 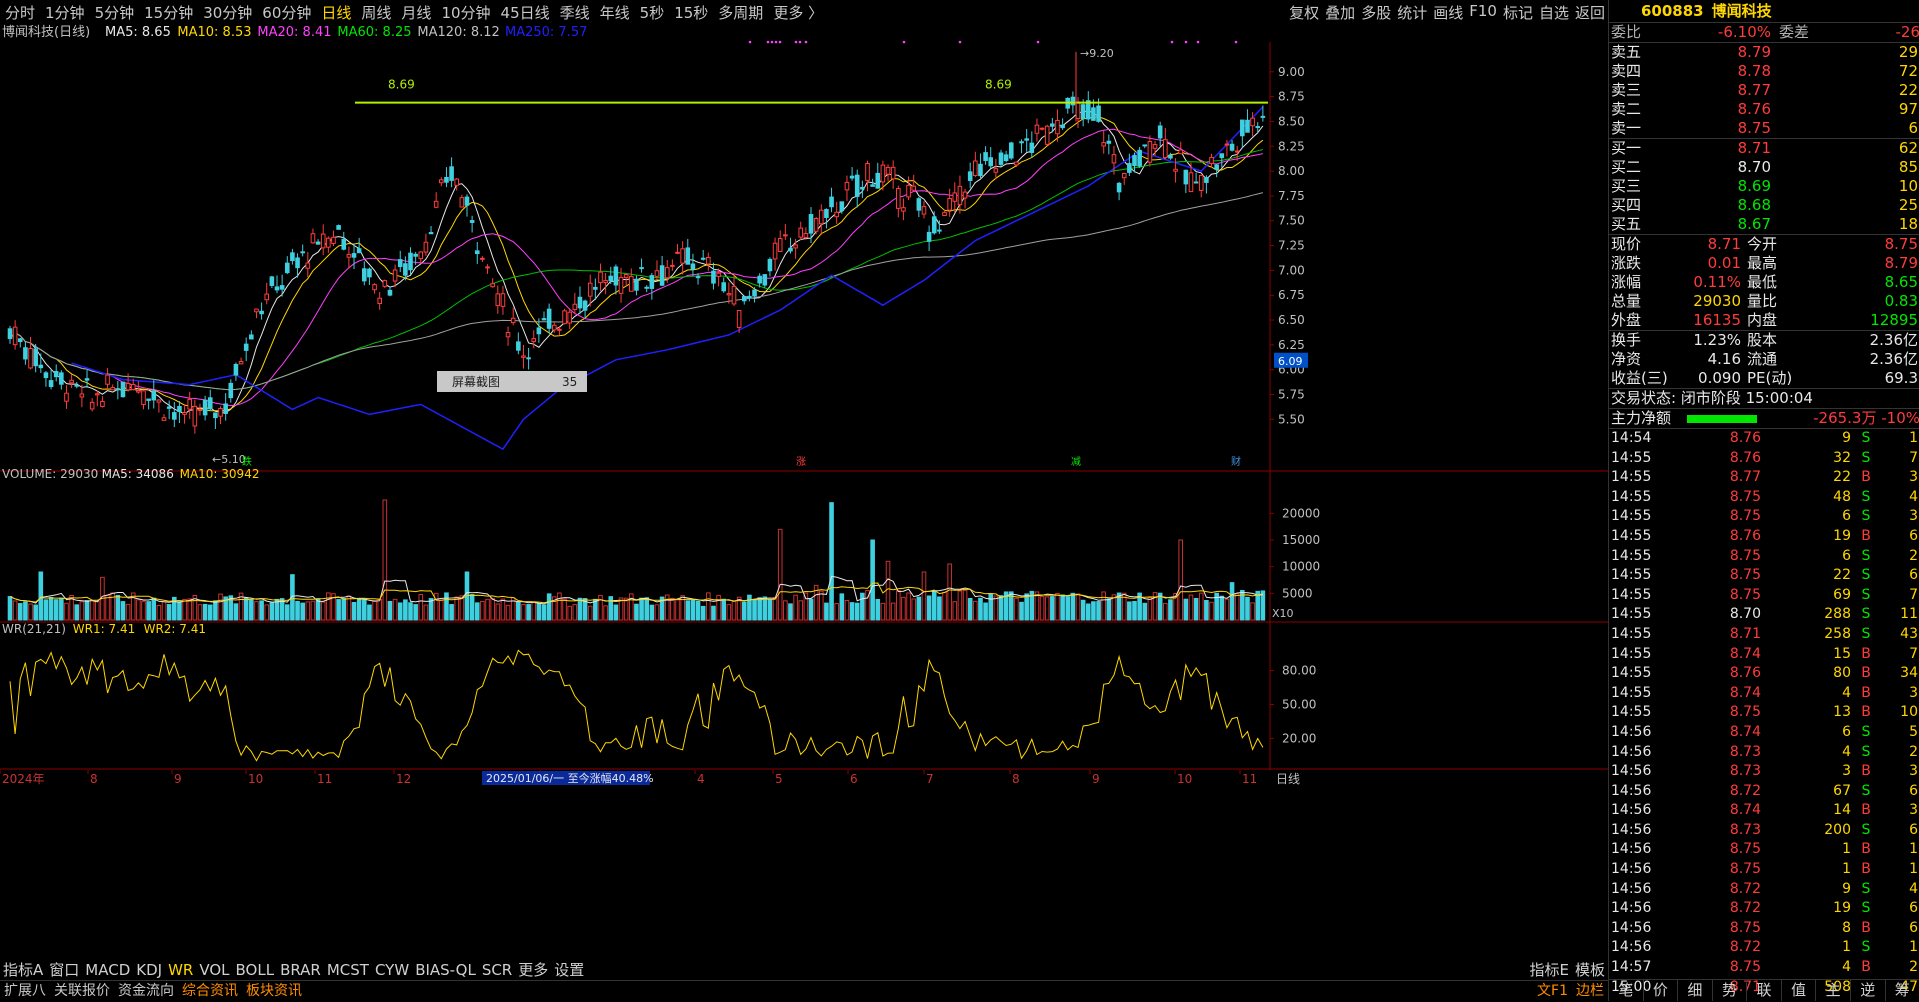 I want to click on indicator-tab-10: BIAS-QL, so click(x=445, y=970).